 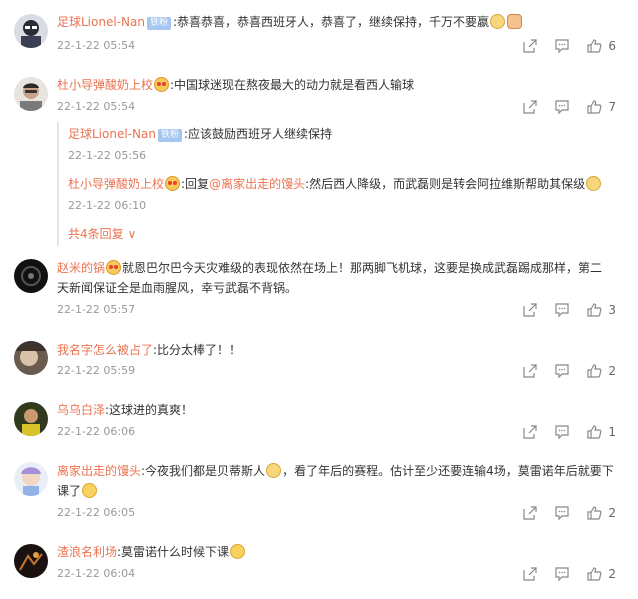 What do you see at coordinates (338, 85) in the screenshot?
I see `comment-text: 杜小导弹酸奶上校:中国球迷现在熬夜最大的动力就是看西人输球` at bounding box center [338, 85].